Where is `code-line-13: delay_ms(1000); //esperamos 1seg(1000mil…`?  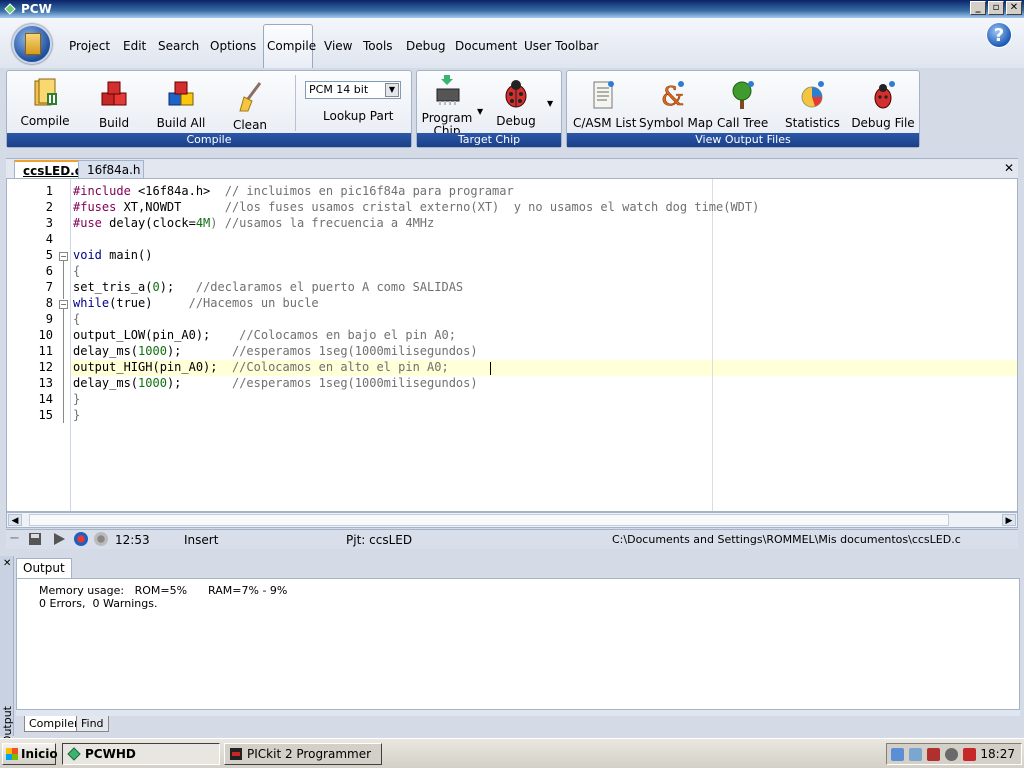 code-line-13: delay_ms(1000); //esperamos 1seg(1000mil… is located at coordinates (275, 383).